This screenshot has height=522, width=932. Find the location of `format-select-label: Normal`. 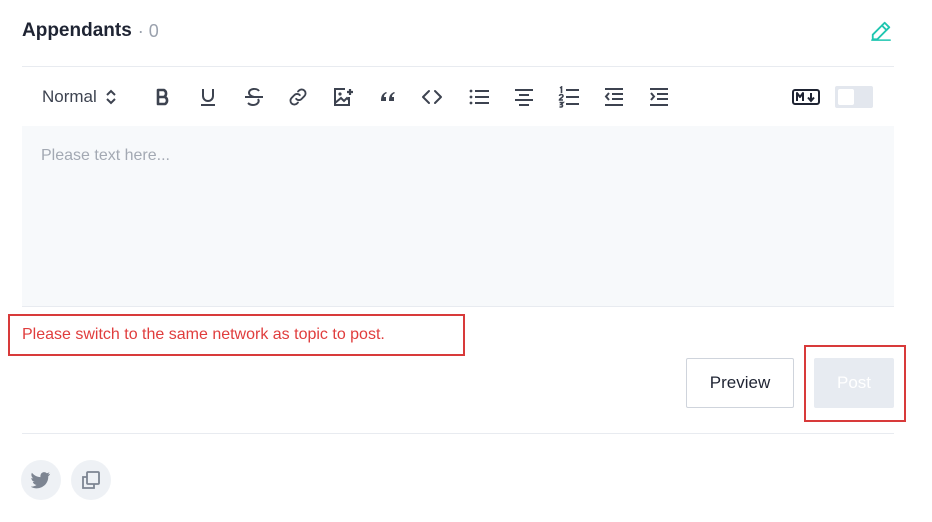

format-select-label: Normal is located at coordinates (69, 96).